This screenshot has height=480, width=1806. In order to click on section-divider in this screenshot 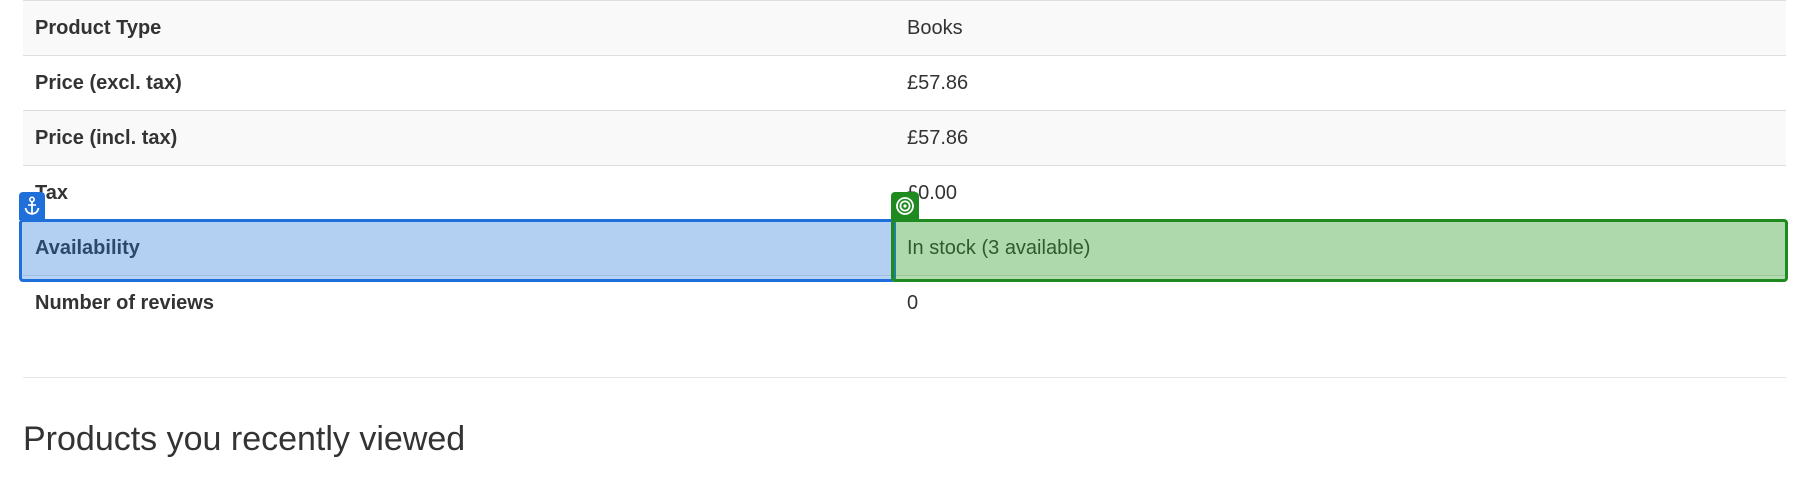, I will do `click(904, 377)`.